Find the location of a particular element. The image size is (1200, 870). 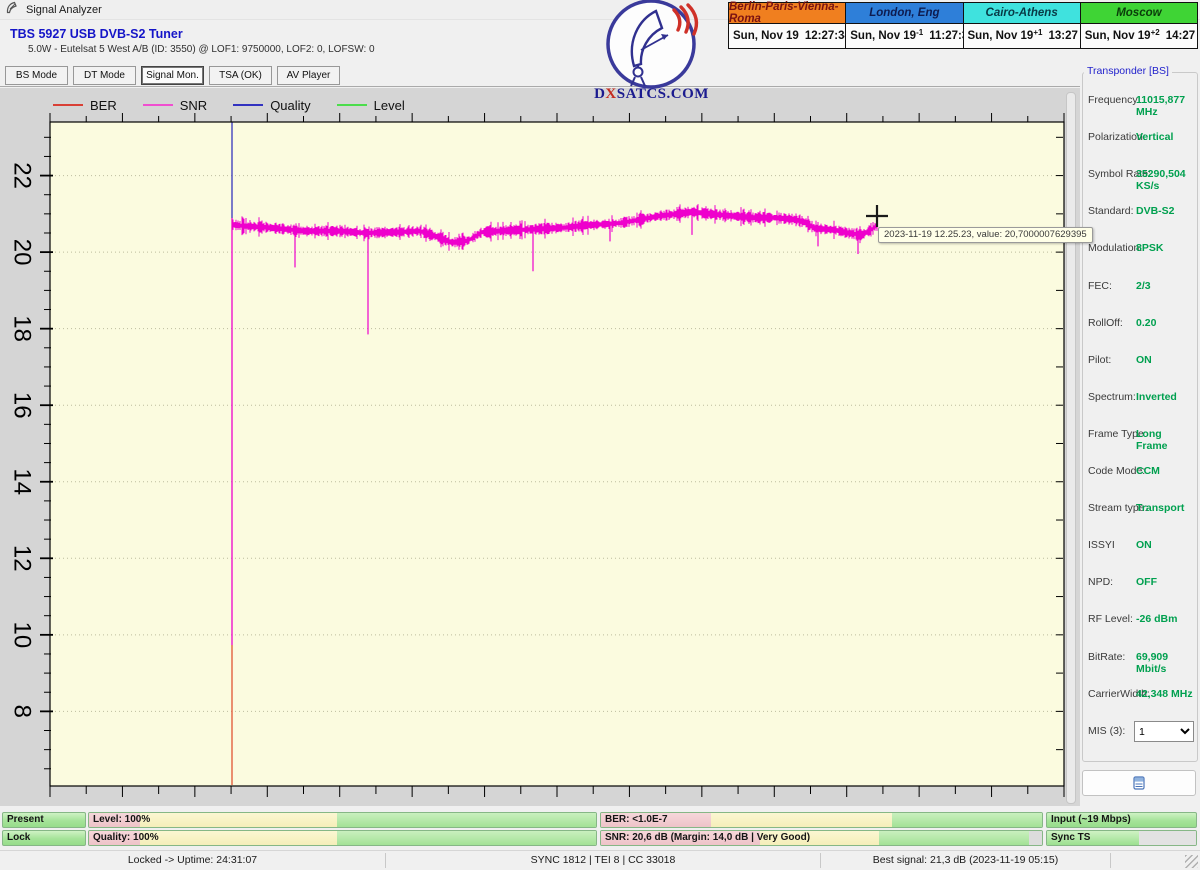

status-uptime: Locked -> Uptime: 24:31:07 is located at coordinates (192, 860).